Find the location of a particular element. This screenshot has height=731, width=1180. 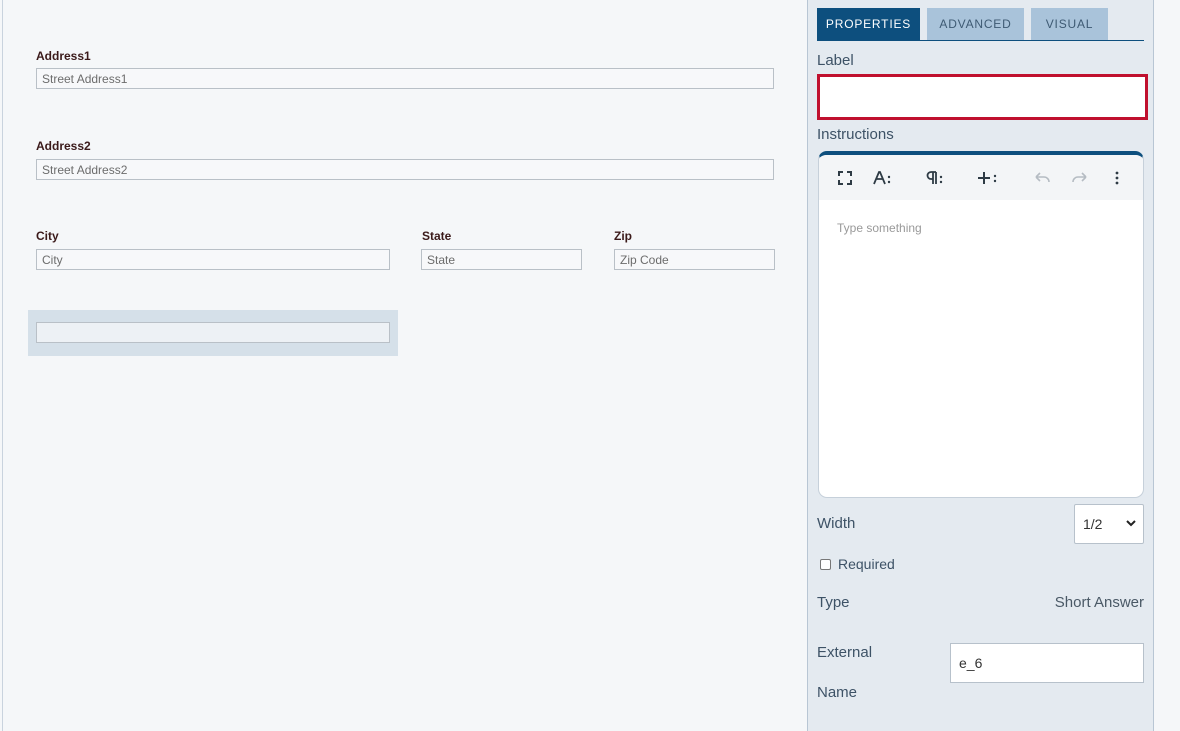

insert-icon is located at coordinates (988, 178).